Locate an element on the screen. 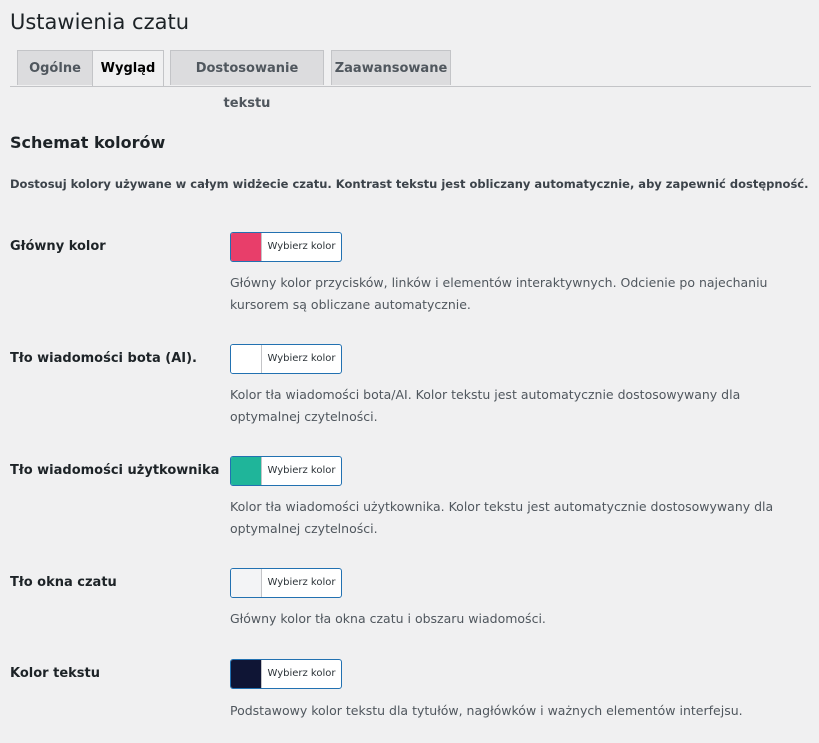  field-label-user-message-bg: Tło wiadomości użytkownika is located at coordinates (115, 470).